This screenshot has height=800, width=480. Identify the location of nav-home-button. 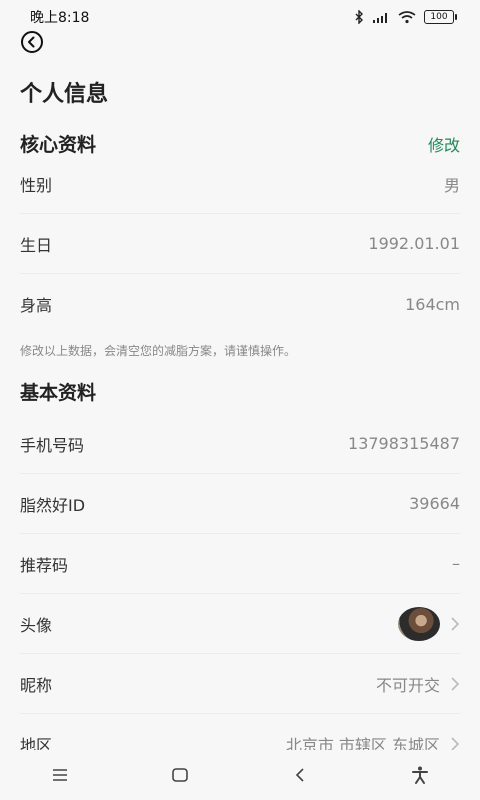
(180, 775).